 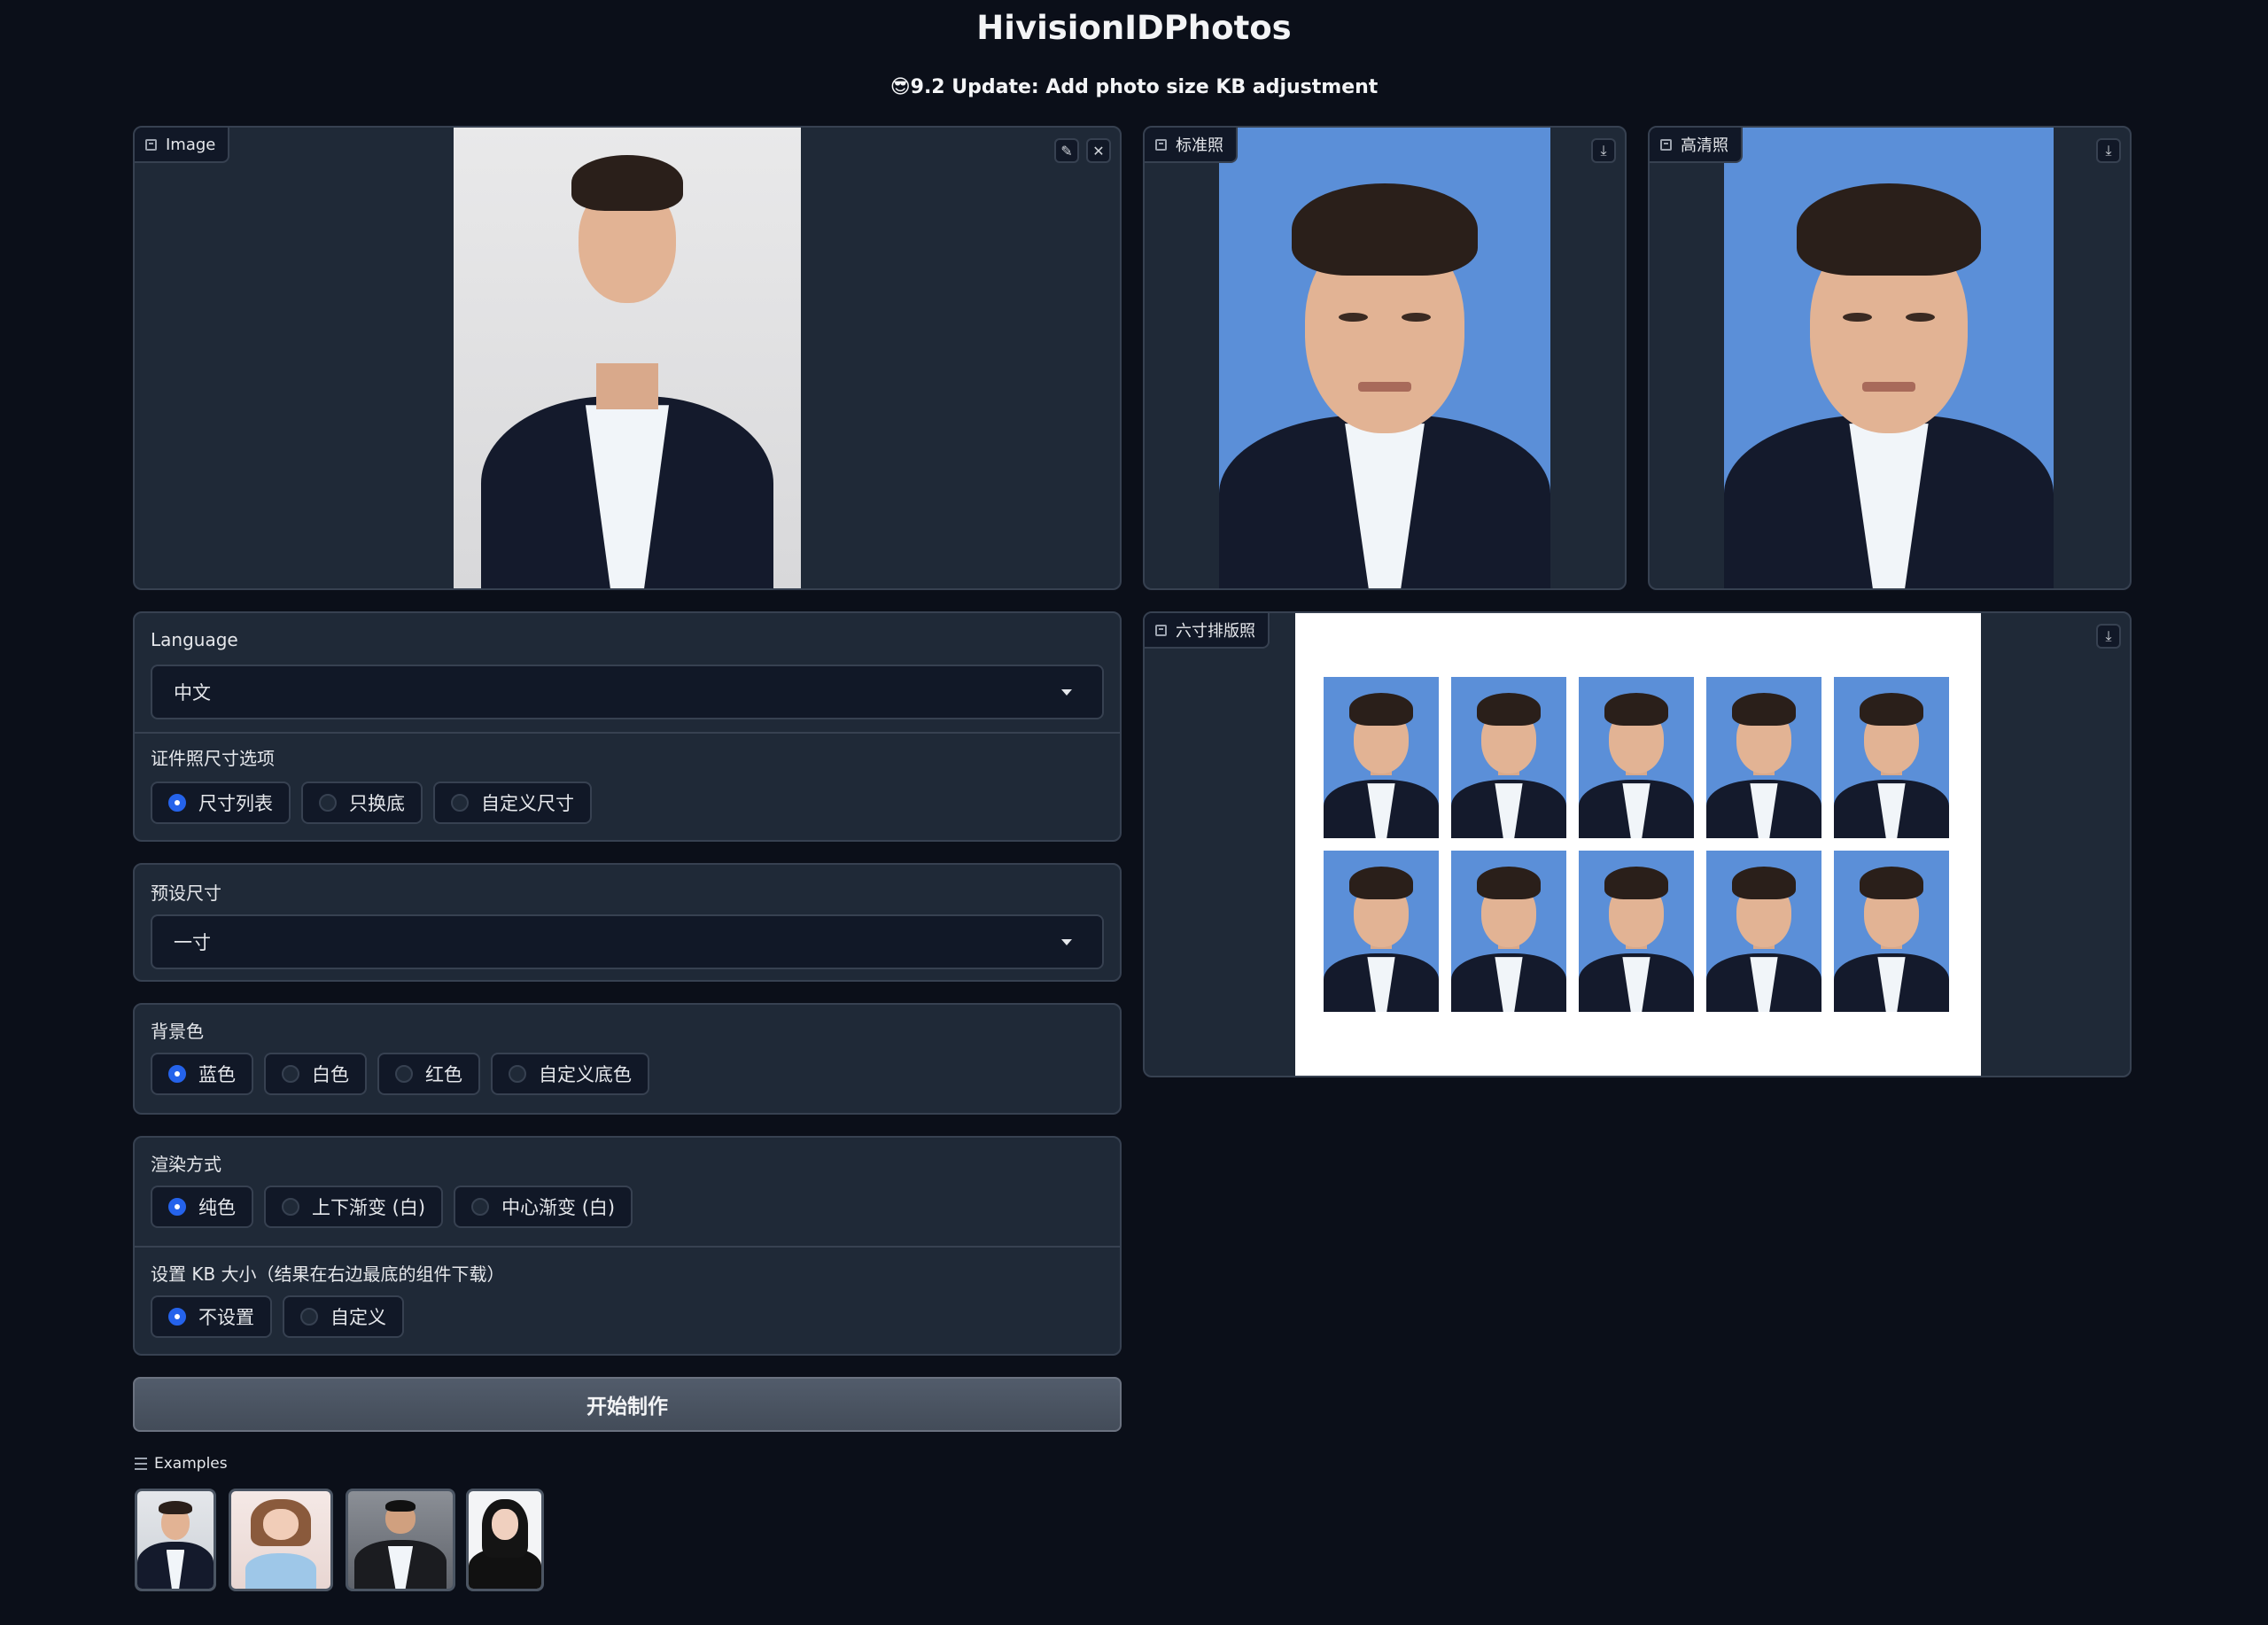 I want to click on standard-photo-panel: 标准照 ⤓, so click(x=1385, y=358).